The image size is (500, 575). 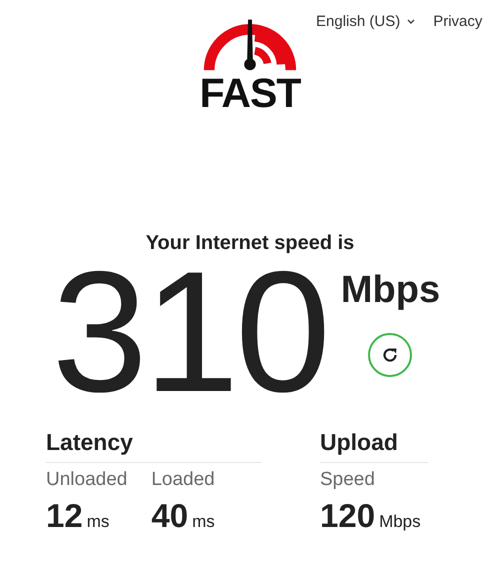 What do you see at coordinates (189, 332) in the screenshot?
I see `speed-value: 310` at bounding box center [189, 332].